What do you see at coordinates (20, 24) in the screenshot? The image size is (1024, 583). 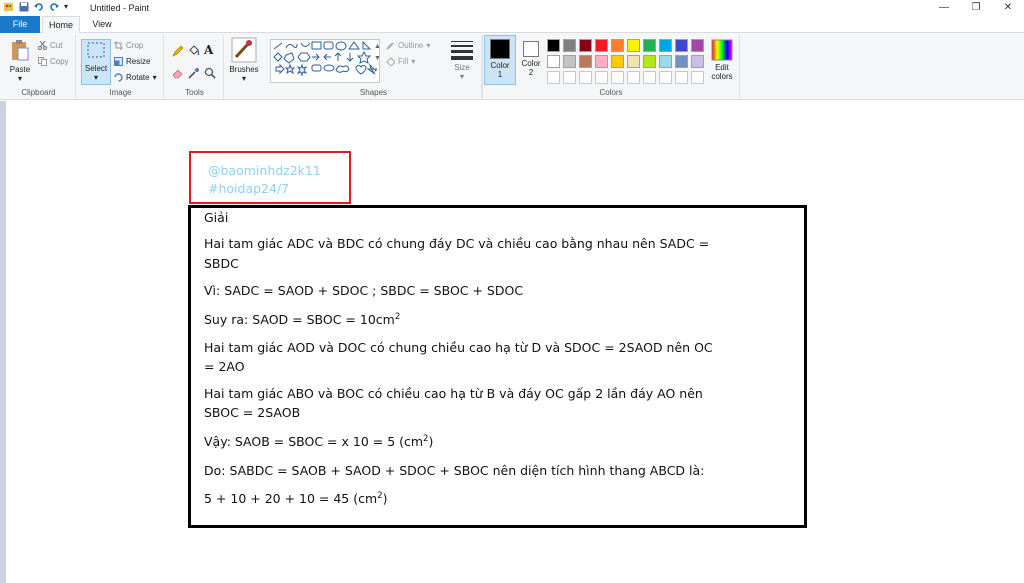 I see `tab-file: File` at bounding box center [20, 24].